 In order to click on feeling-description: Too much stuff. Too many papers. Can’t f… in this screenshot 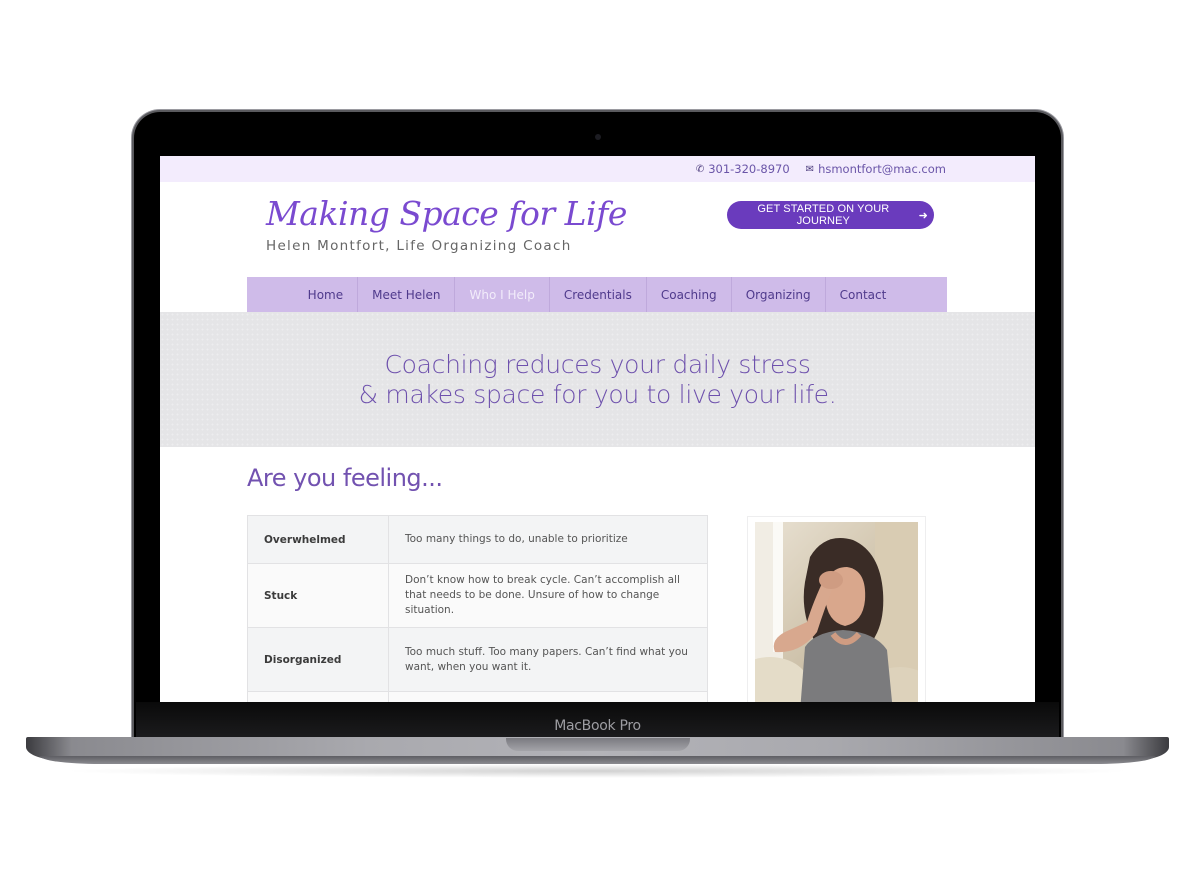, I will do `click(548, 659)`.